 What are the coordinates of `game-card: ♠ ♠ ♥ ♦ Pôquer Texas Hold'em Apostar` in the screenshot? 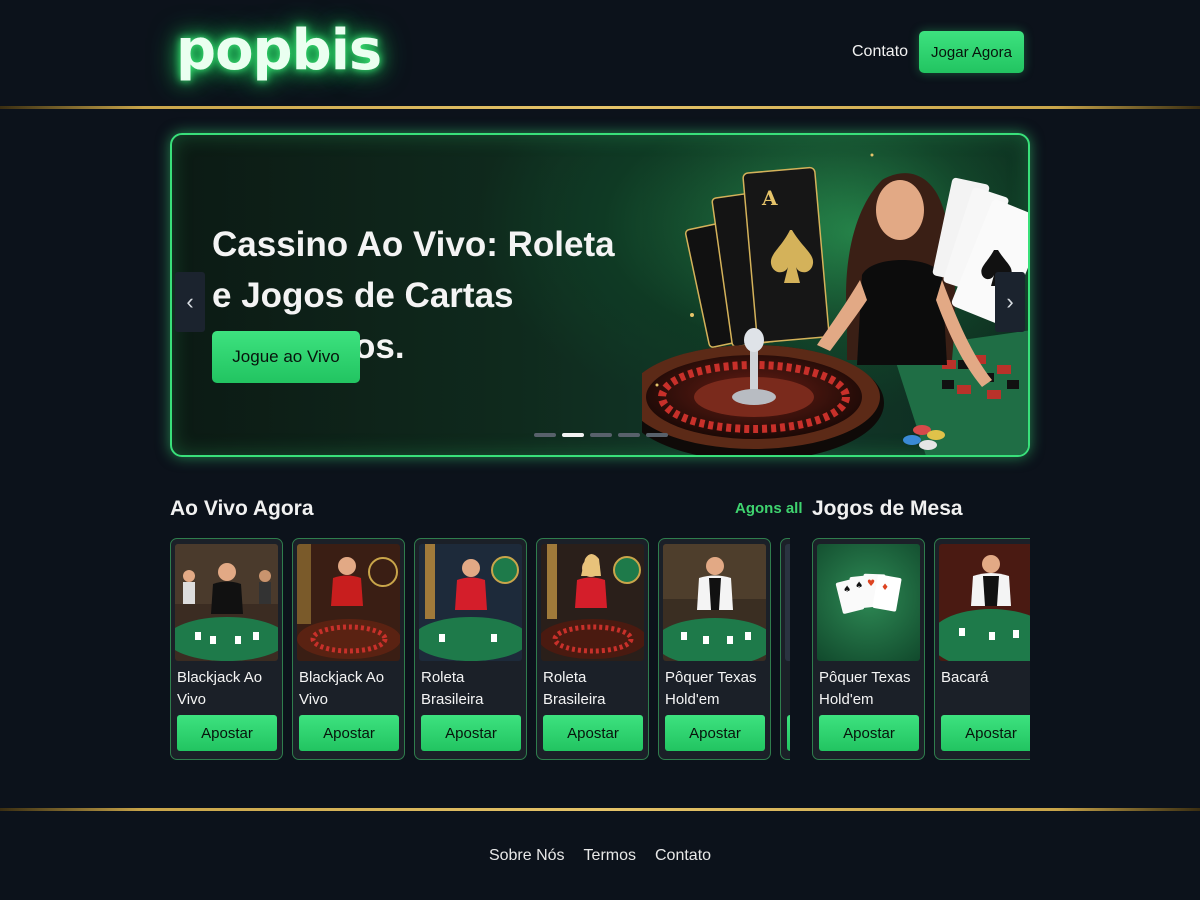 It's located at (868, 649).